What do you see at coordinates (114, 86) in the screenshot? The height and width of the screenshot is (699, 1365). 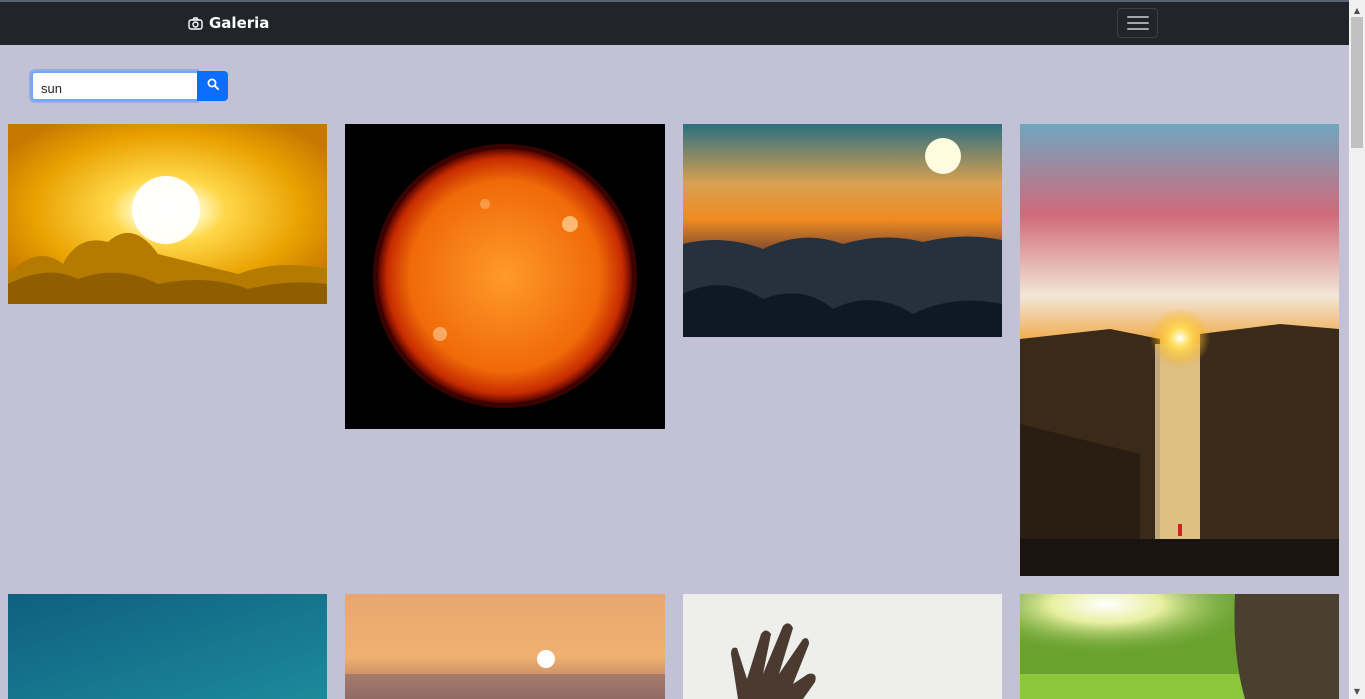 I see `search-input` at bounding box center [114, 86].